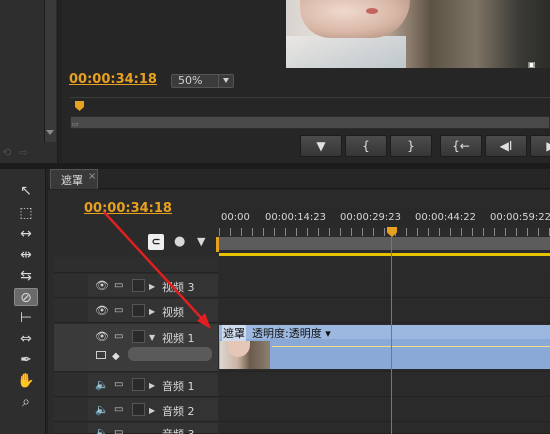  I want to click on marker-flag-icon: ▼, so click(201, 241).